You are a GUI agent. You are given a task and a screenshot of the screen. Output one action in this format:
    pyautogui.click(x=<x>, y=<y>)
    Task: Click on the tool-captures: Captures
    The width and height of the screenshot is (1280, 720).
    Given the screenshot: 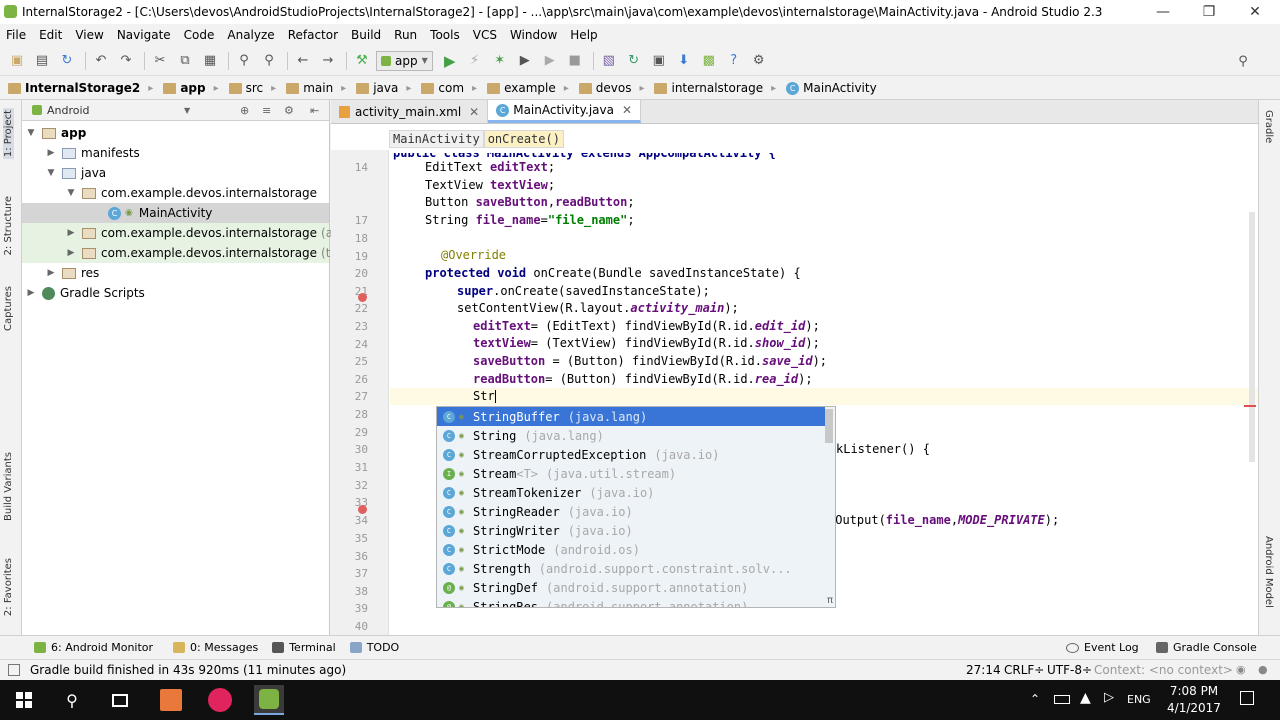 What is the action you would take?
    pyautogui.click(x=8, y=308)
    